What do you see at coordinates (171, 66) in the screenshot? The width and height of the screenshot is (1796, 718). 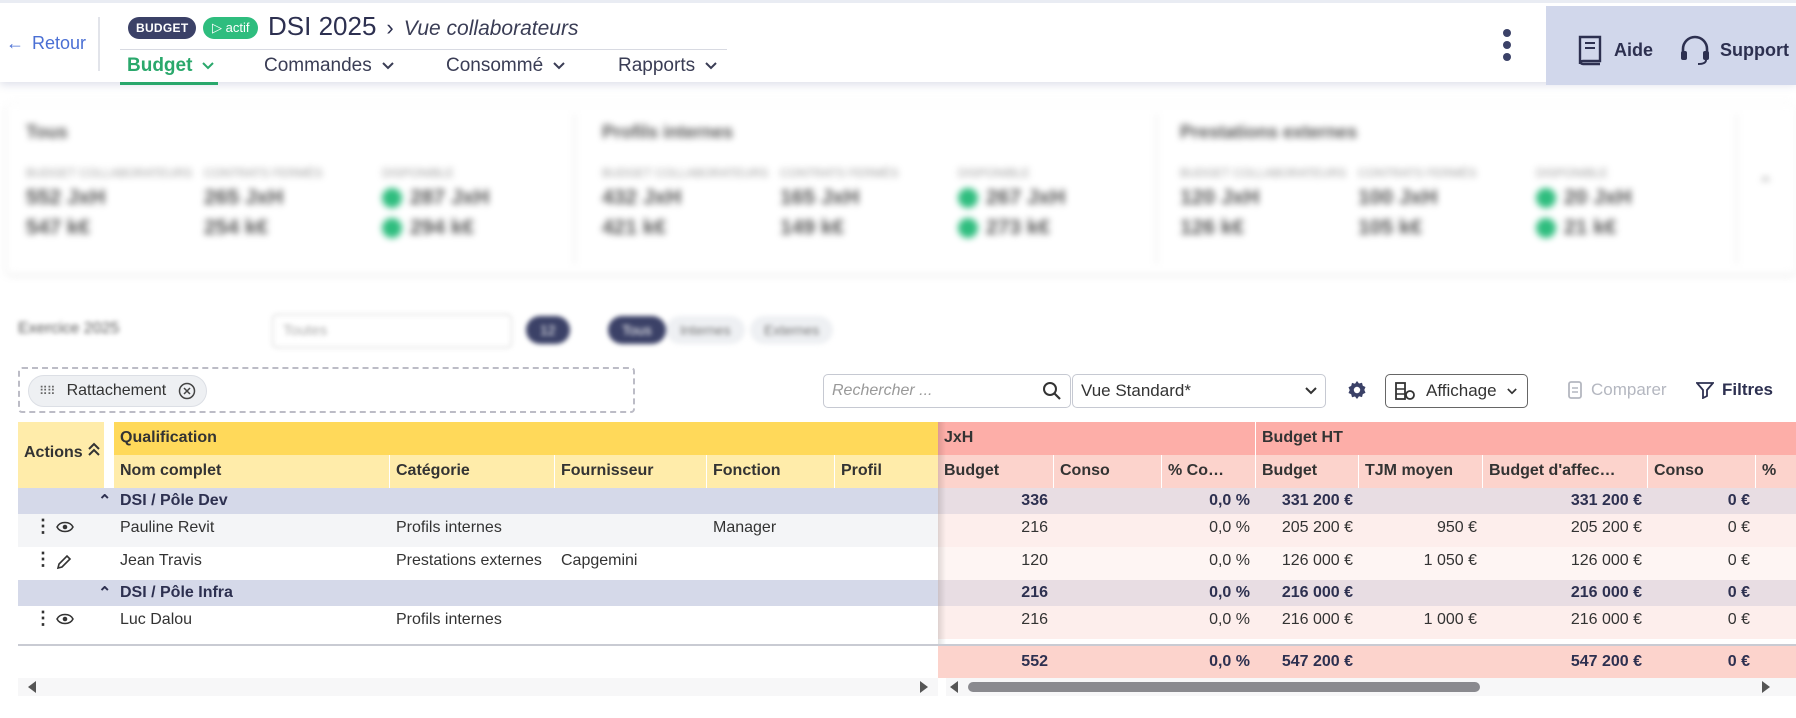 I see `tab-budget: Budget` at bounding box center [171, 66].